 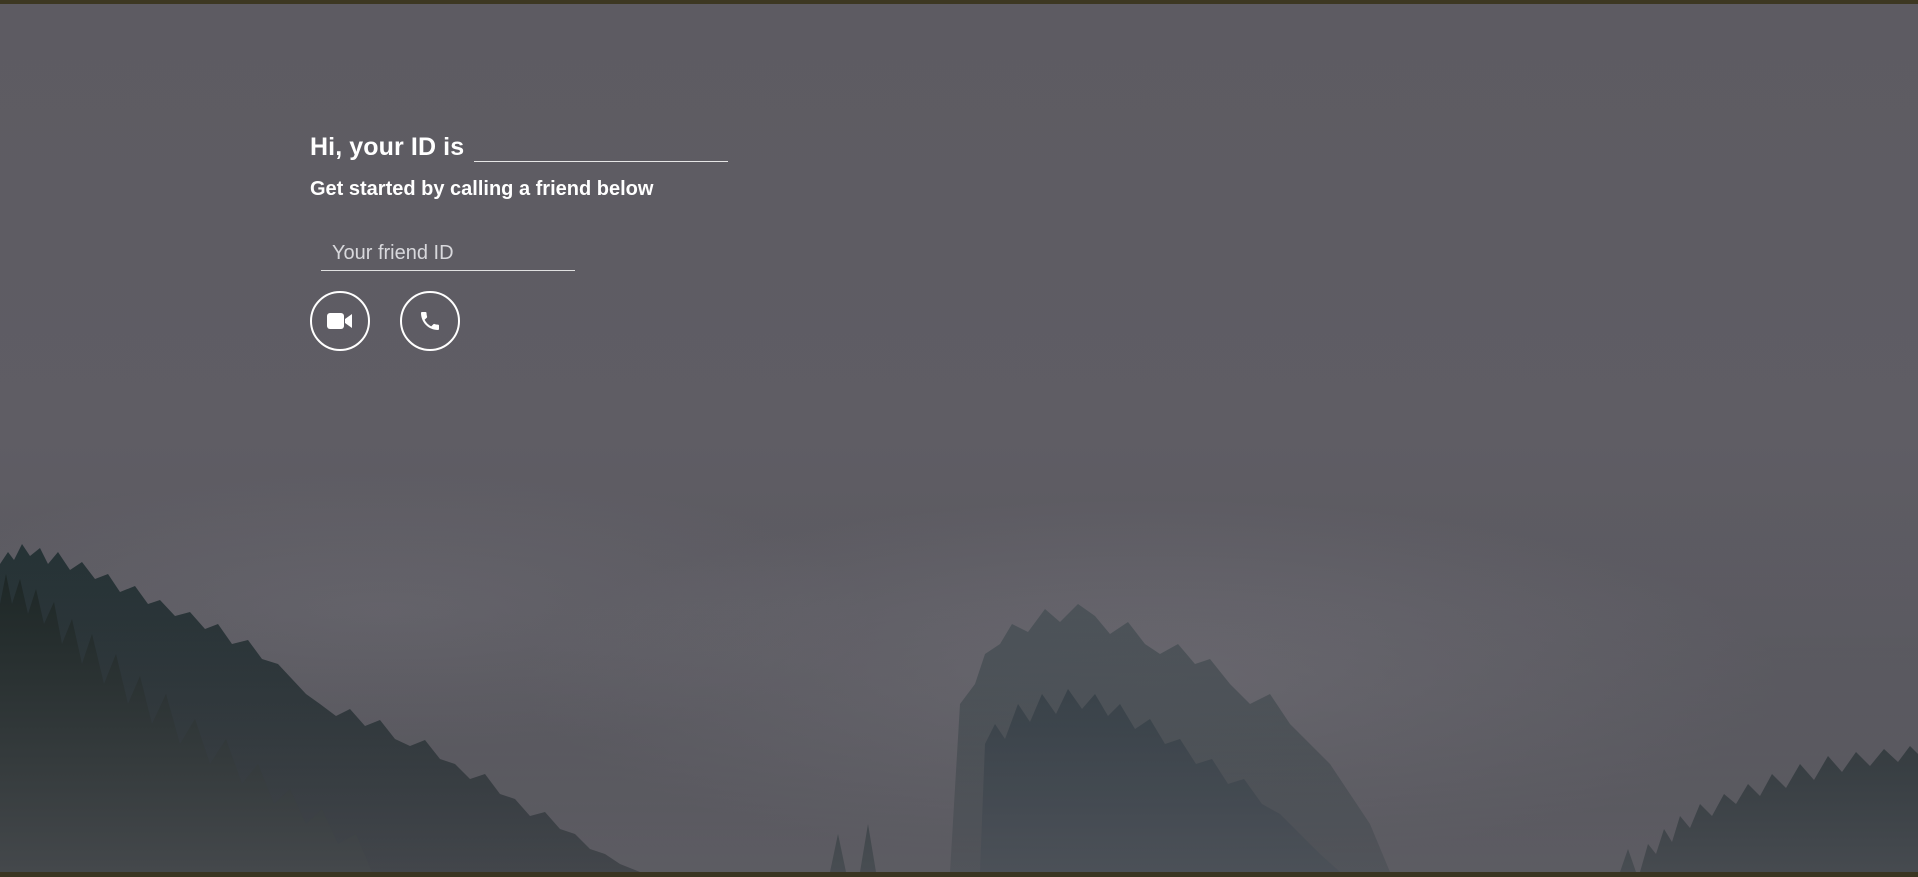 What do you see at coordinates (601, 146) in the screenshot?
I see `my-id-field` at bounding box center [601, 146].